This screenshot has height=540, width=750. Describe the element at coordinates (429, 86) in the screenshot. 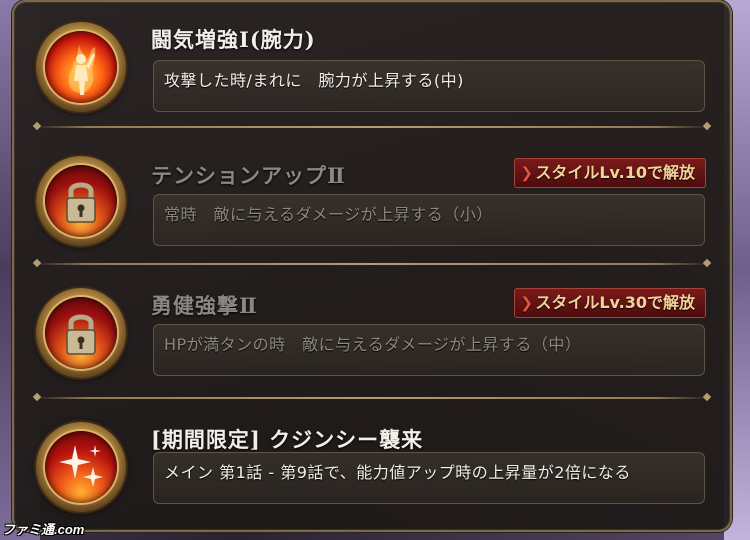

I see `skill-description: 攻撃した時/まれに 腕力が上昇する(中)` at that location.